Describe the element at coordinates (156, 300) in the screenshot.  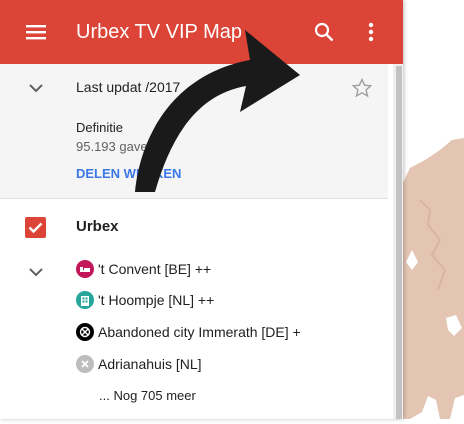
I see `list-item-label: 't Hoompje [NL] ++` at that location.